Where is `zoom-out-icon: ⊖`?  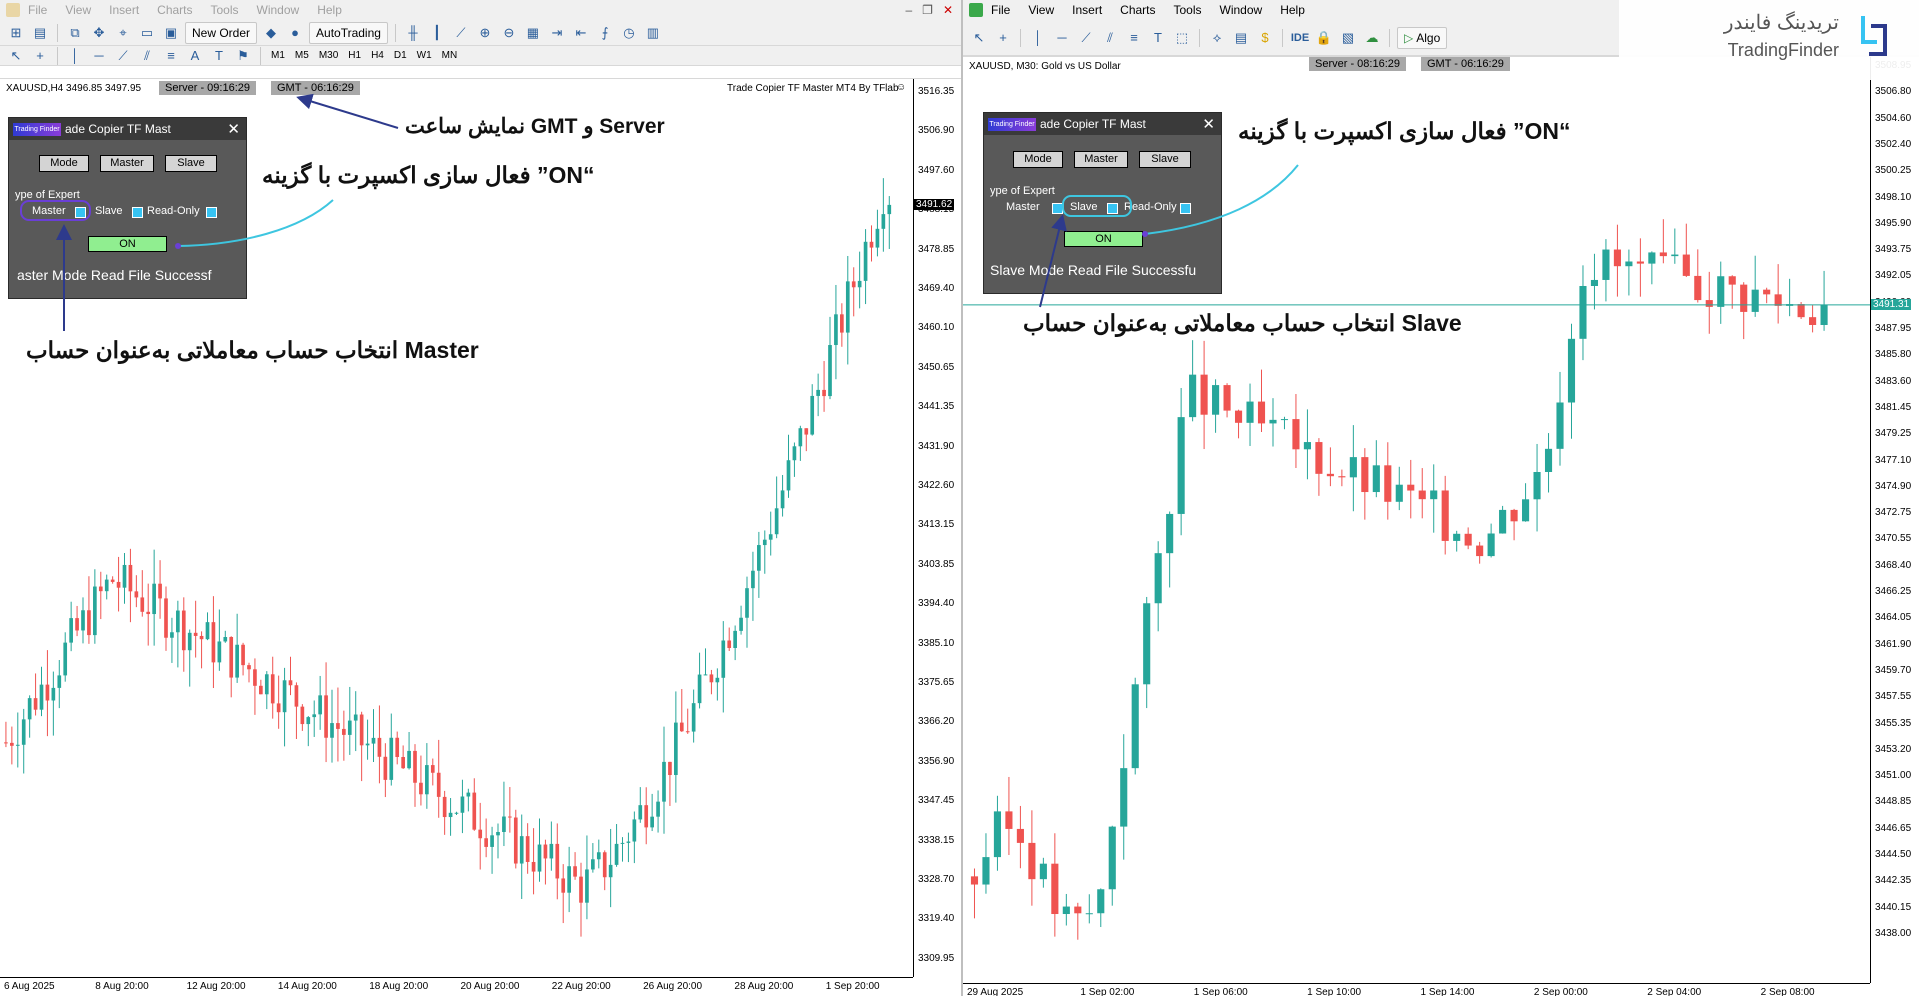 zoom-out-icon: ⊖ is located at coordinates (509, 33).